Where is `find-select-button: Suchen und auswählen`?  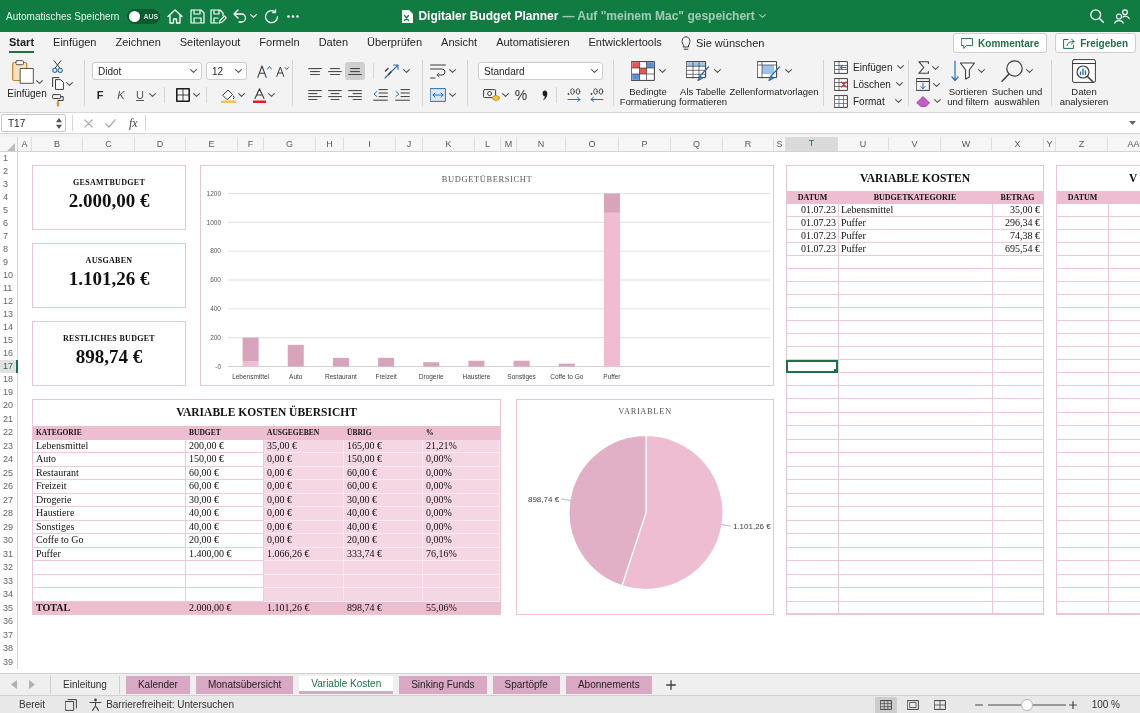
find-select-button: Suchen und auswählen is located at coordinates (1017, 83).